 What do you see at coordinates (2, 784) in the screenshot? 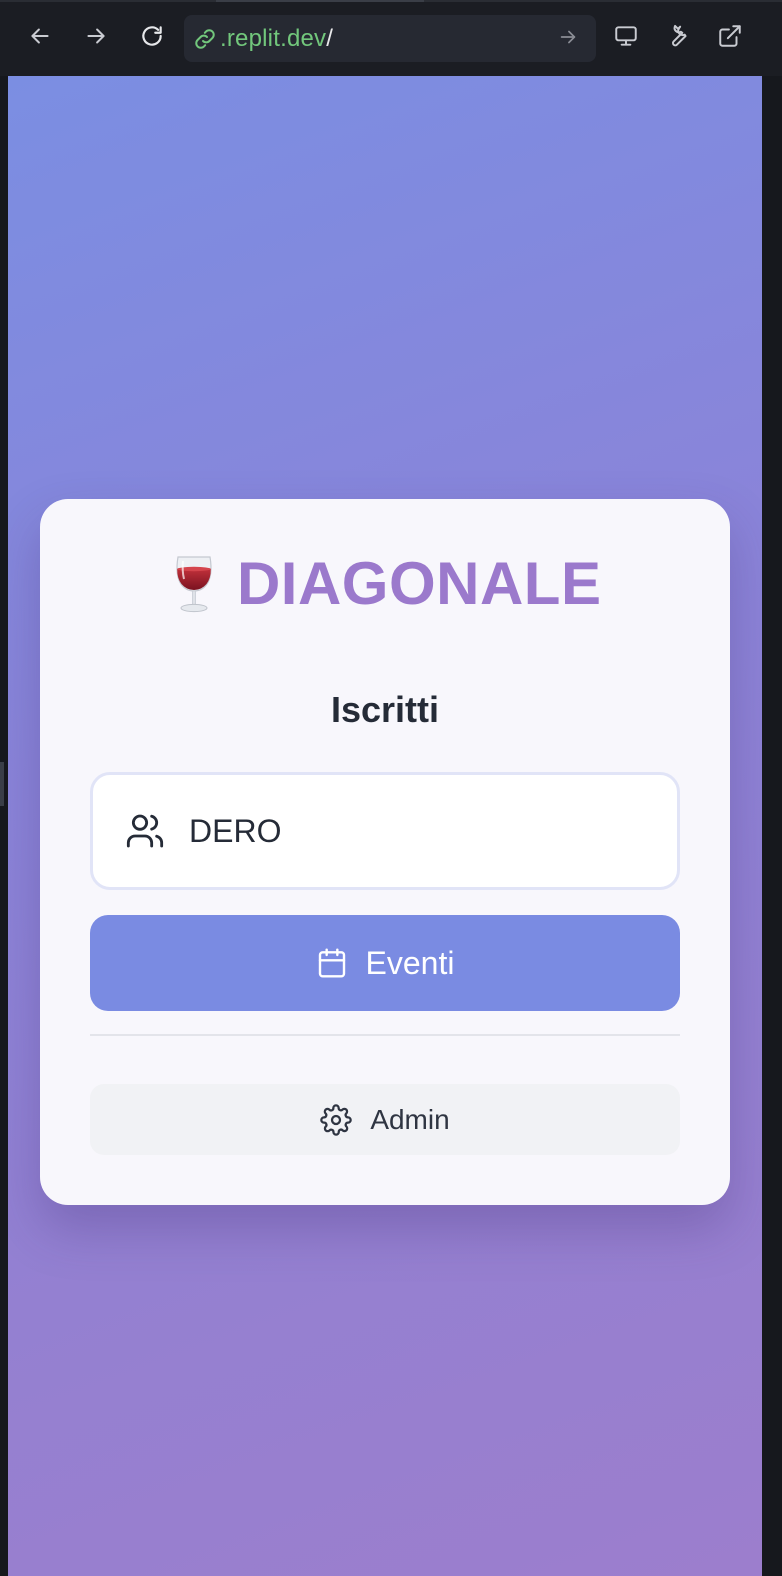
I see `panel-resize-handle` at bounding box center [2, 784].